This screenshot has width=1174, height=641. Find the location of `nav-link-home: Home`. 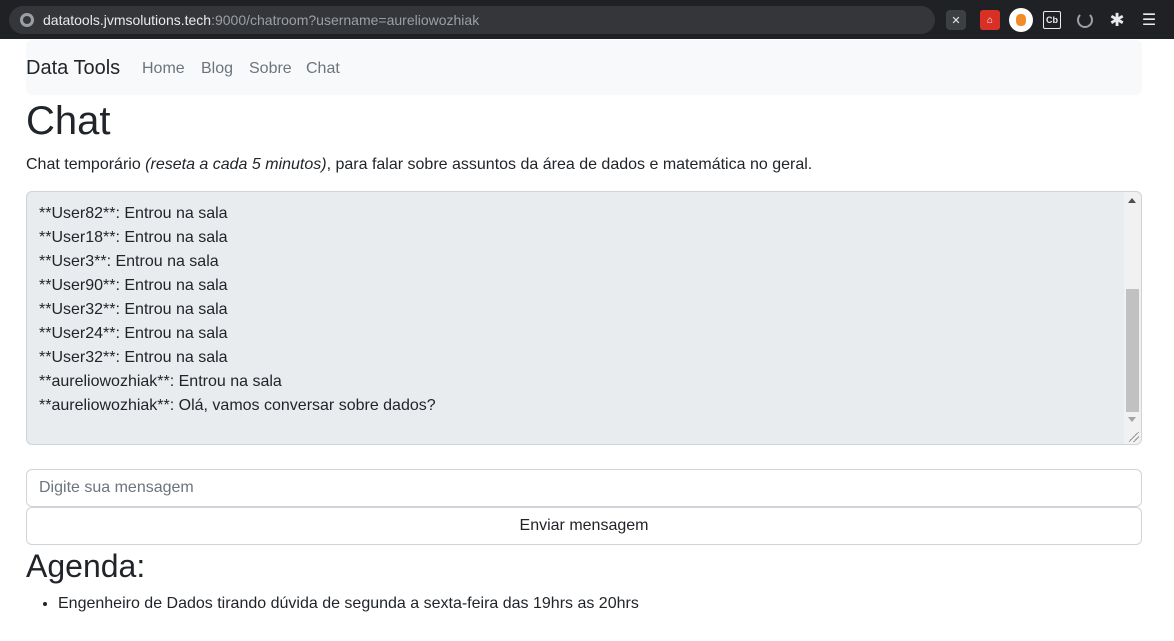

nav-link-home: Home is located at coordinates (163, 68).